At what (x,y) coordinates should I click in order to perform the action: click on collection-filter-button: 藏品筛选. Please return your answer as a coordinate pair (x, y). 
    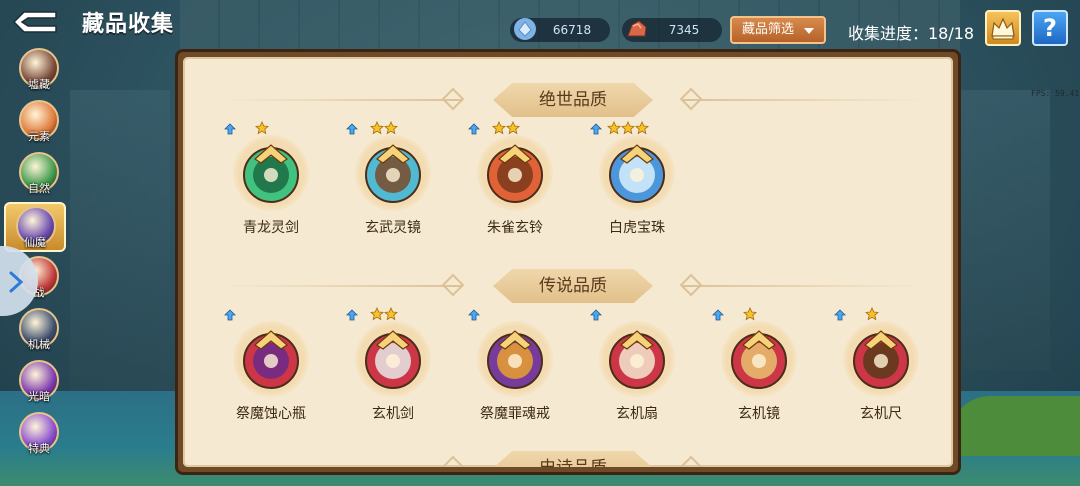
    Looking at the image, I should click on (778, 30).